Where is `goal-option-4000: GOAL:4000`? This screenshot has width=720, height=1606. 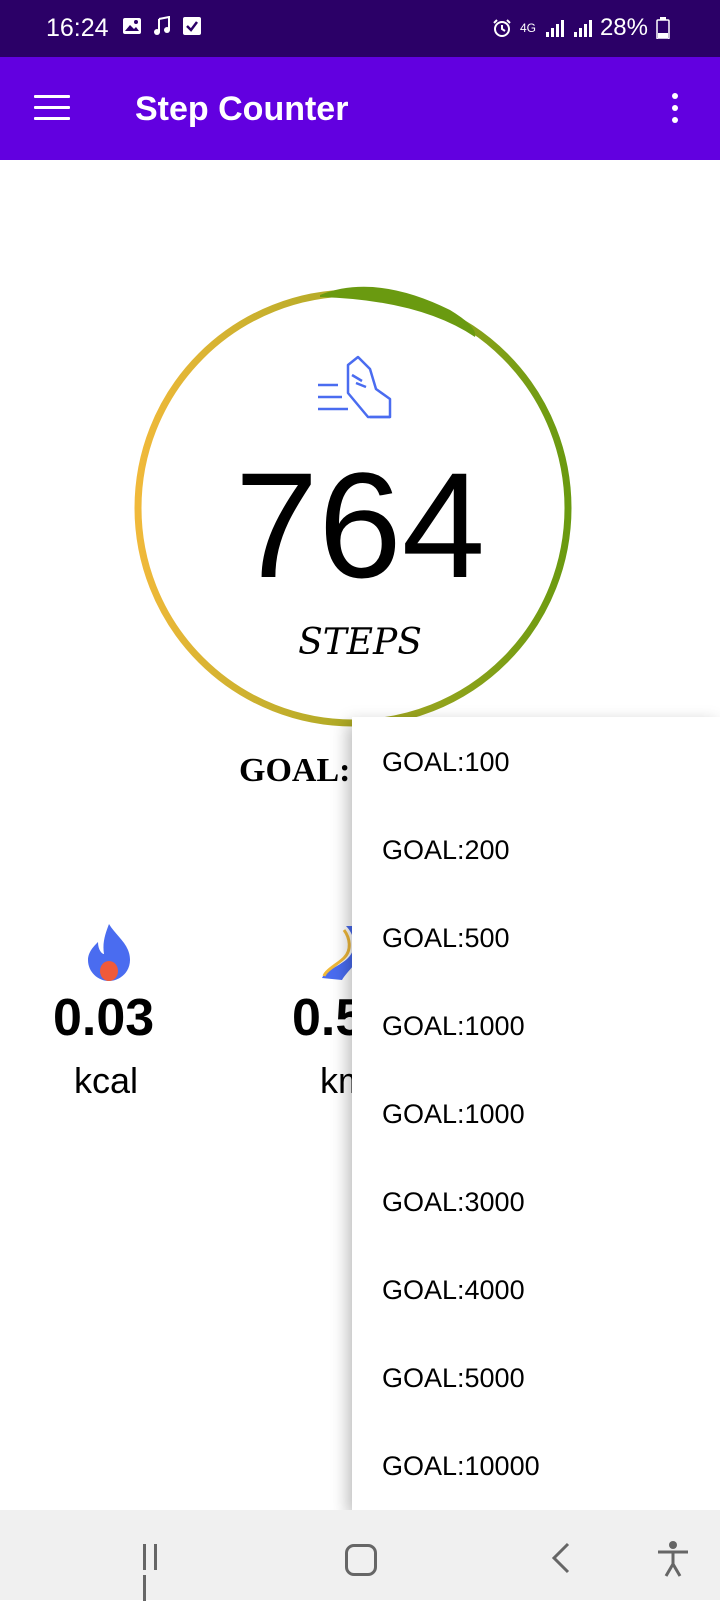 goal-option-4000: GOAL:4000 is located at coordinates (536, 1289).